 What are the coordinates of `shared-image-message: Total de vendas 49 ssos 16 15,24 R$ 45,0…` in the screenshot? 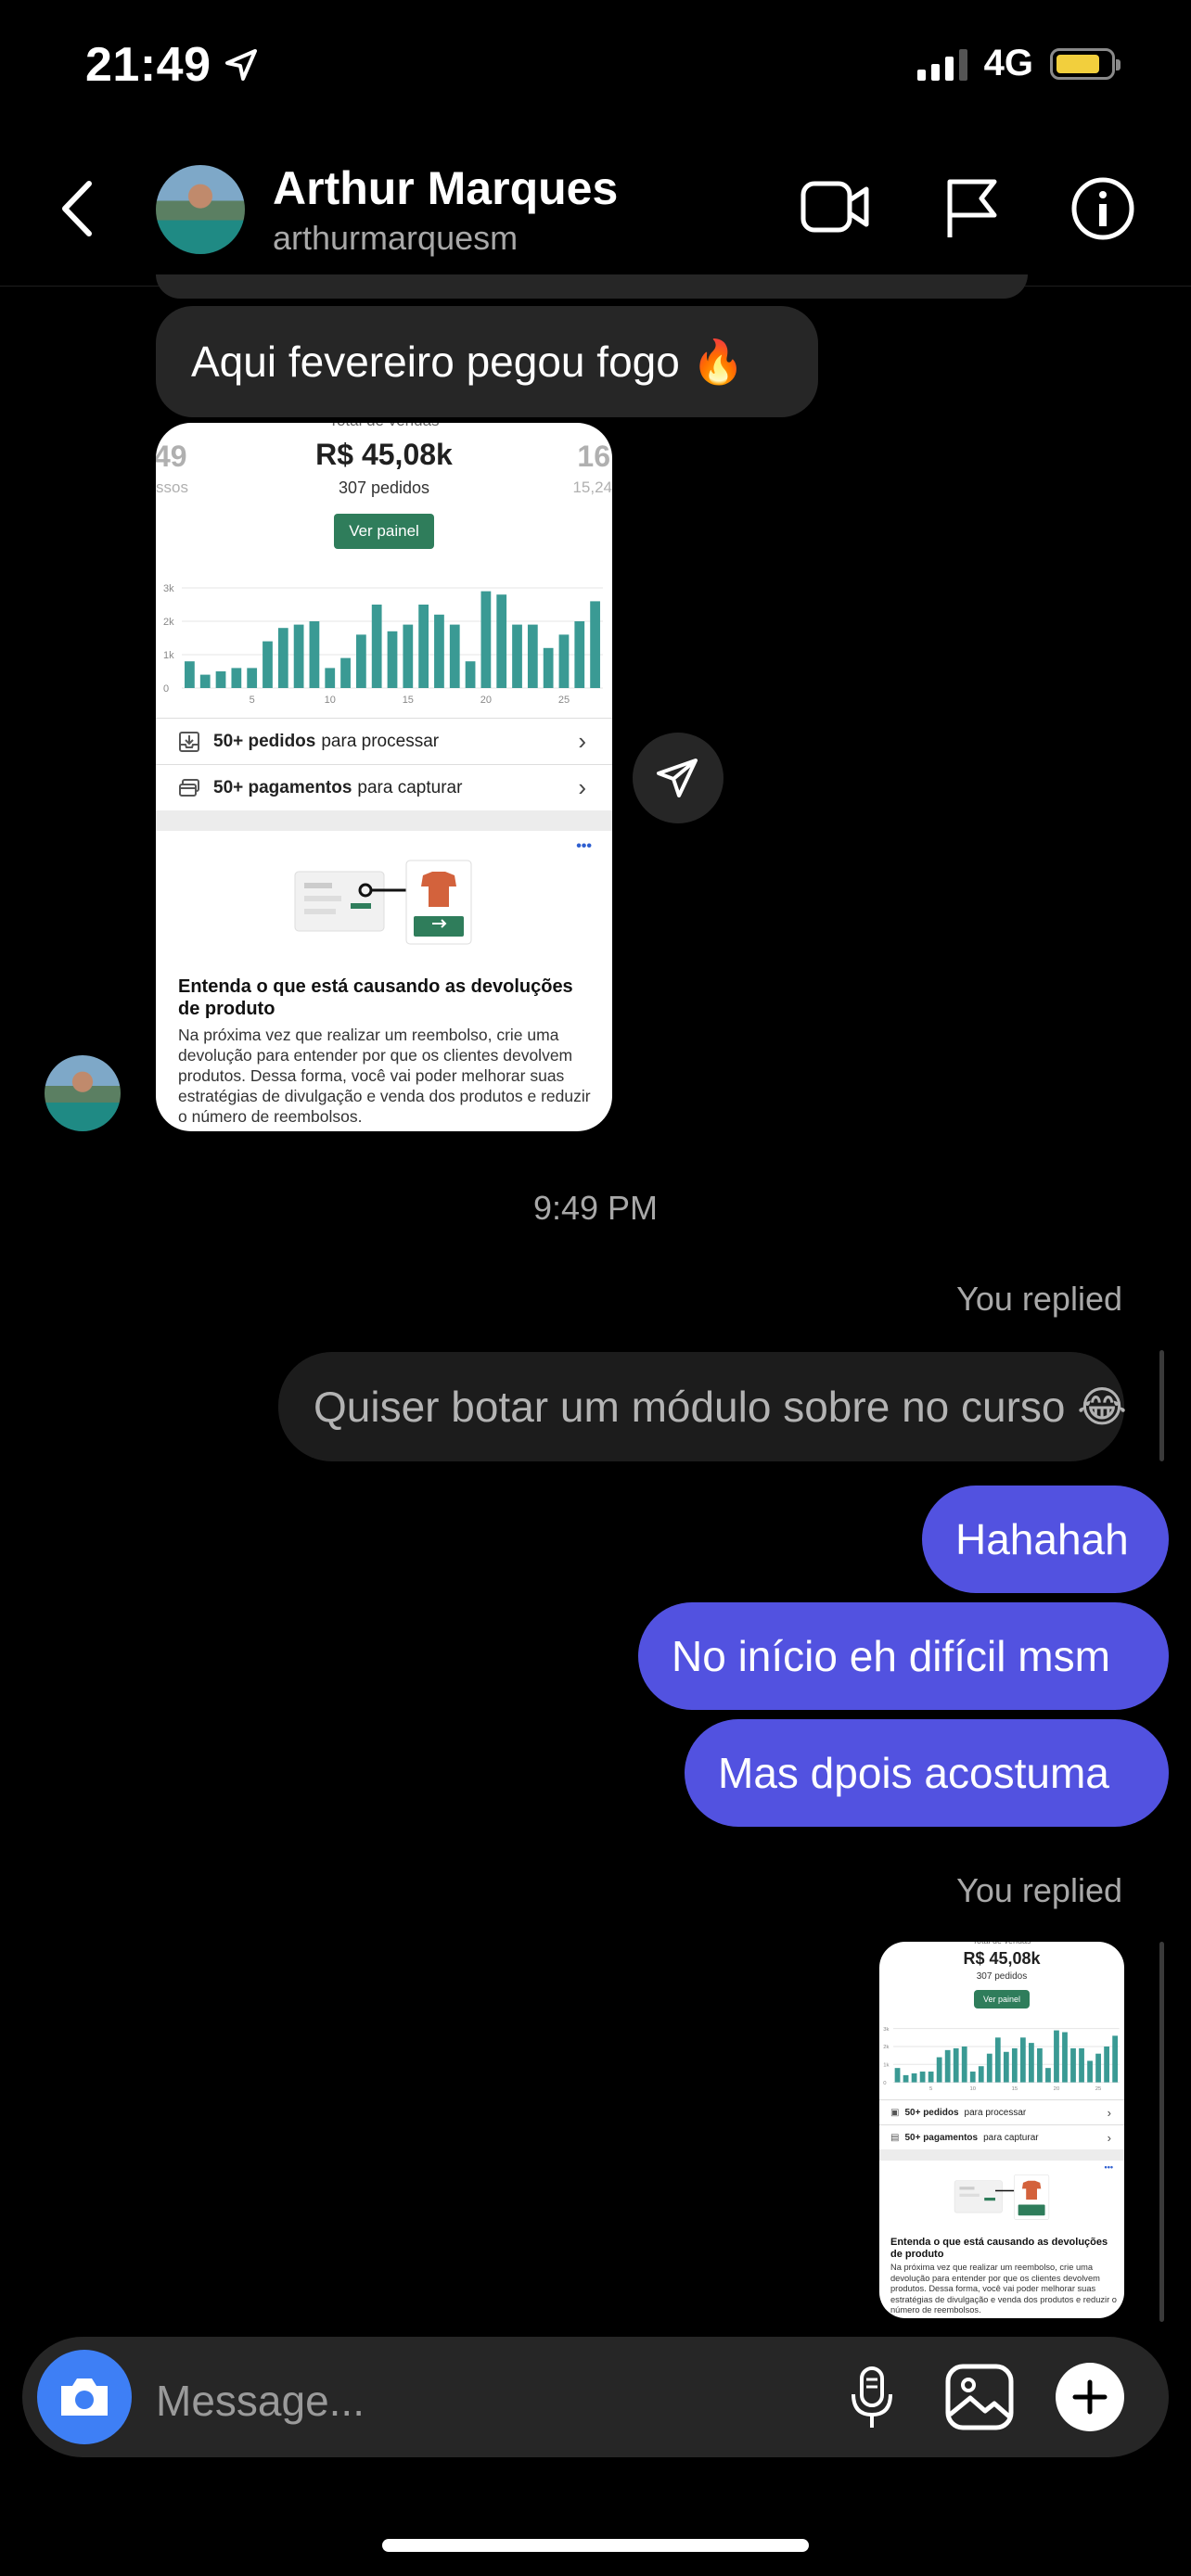 It's located at (384, 777).